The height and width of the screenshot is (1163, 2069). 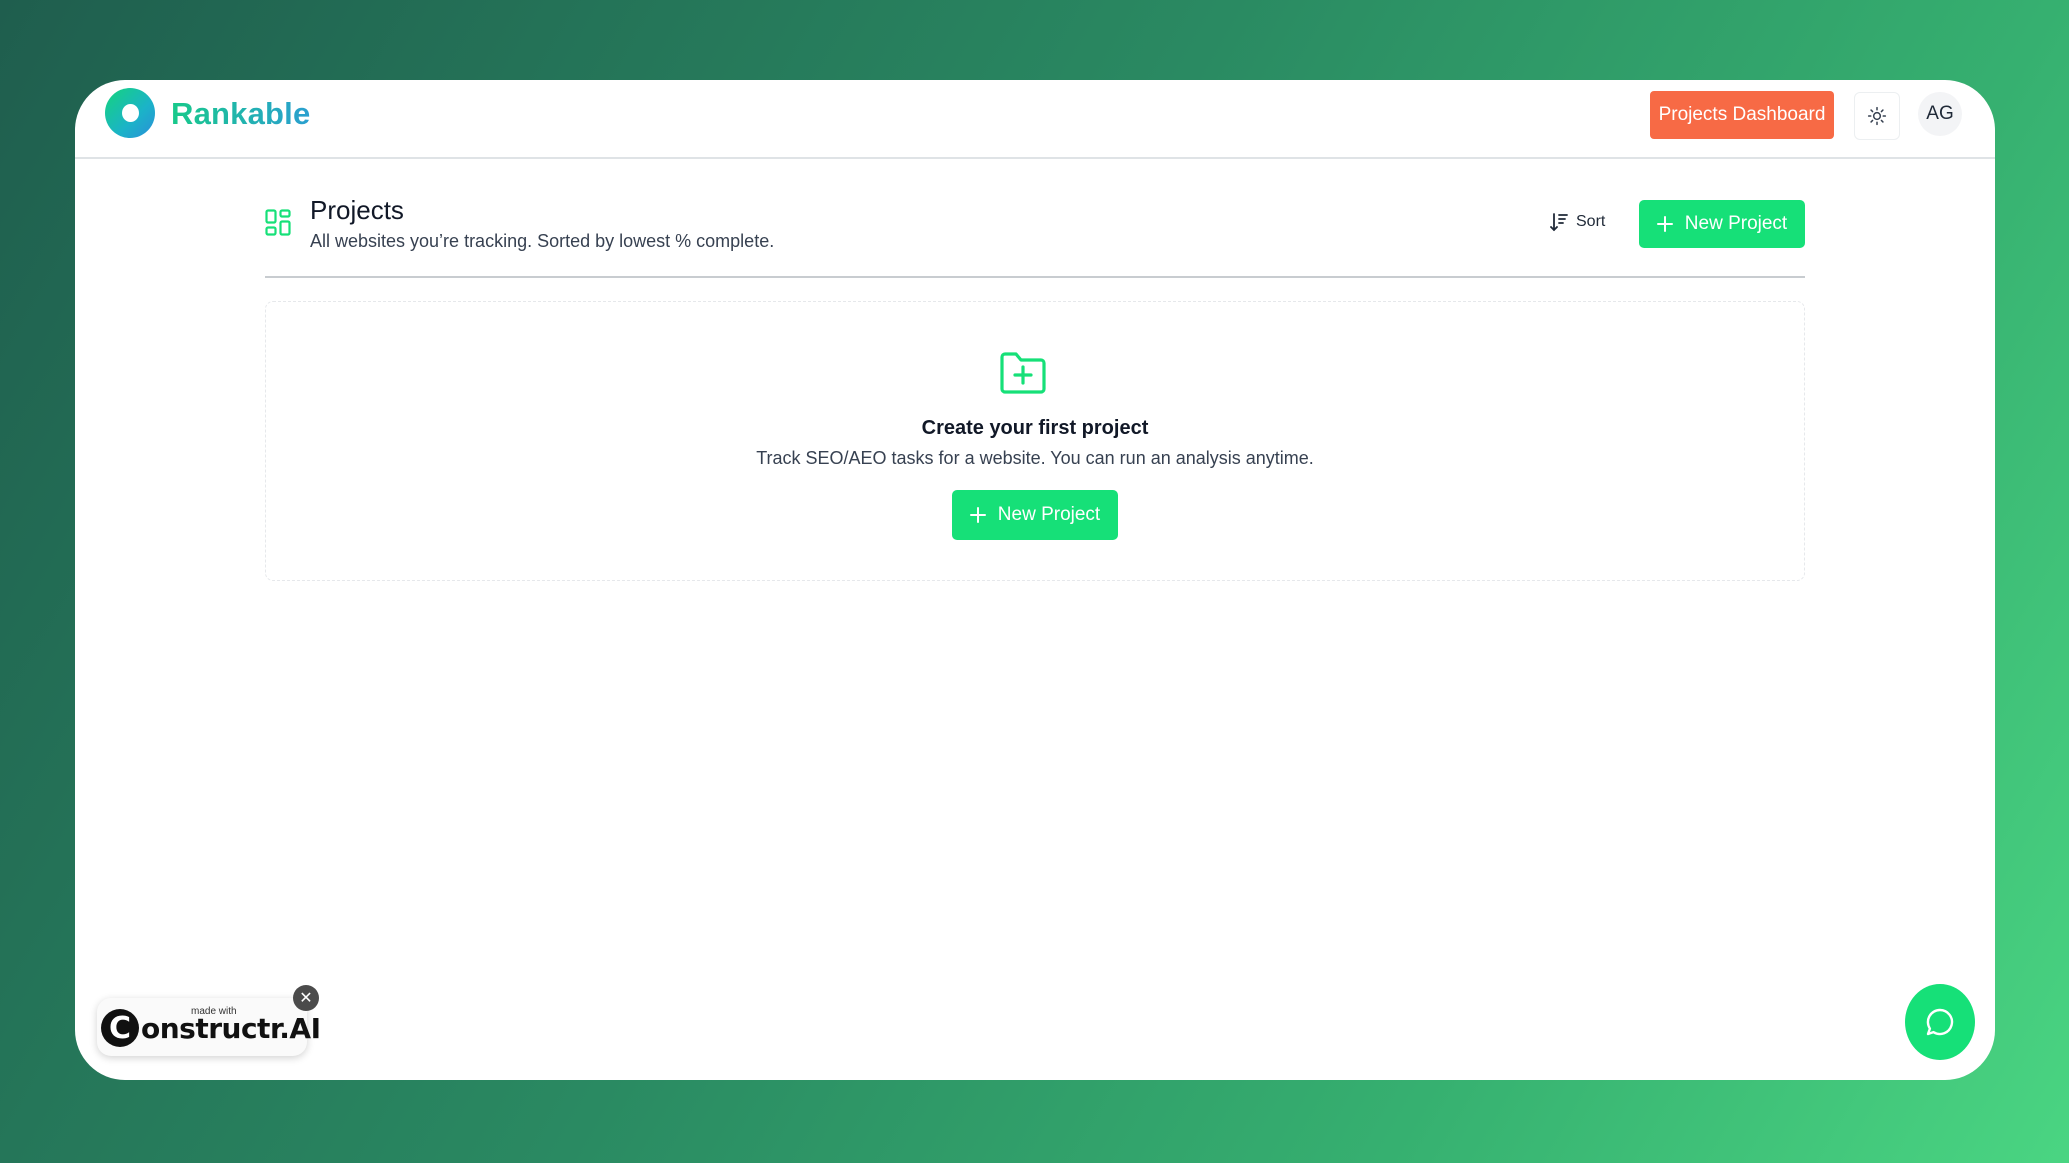 I want to click on chat-button, so click(x=1940, y=1022).